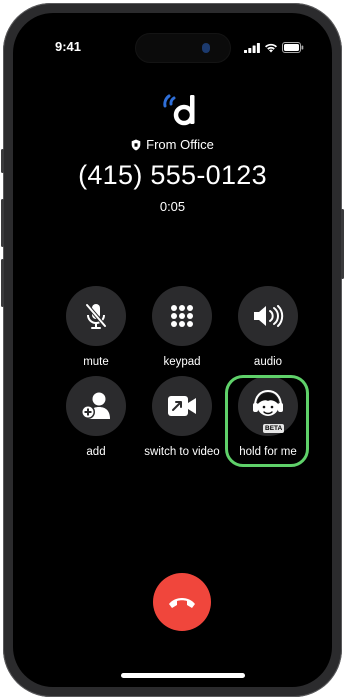  Describe the element at coordinates (183, 48) in the screenshot. I see `dynamic-island` at that location.